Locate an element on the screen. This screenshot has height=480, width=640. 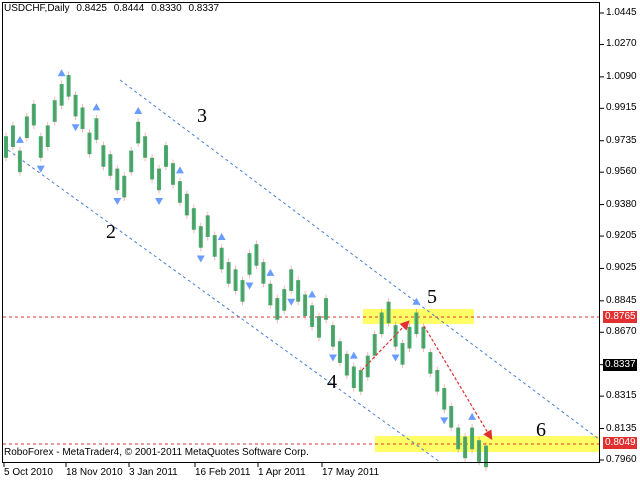
price-label-upper-level: 0.8765 is located at coordinates (620, 317).